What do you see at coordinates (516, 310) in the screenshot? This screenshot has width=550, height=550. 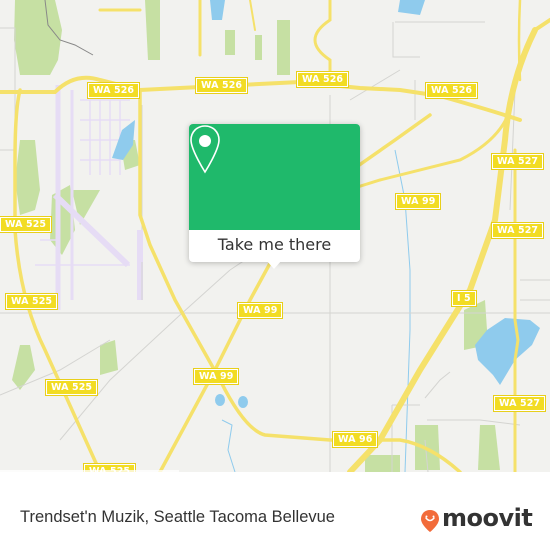 I see `road-wa527` at bounding box center [516, 310].